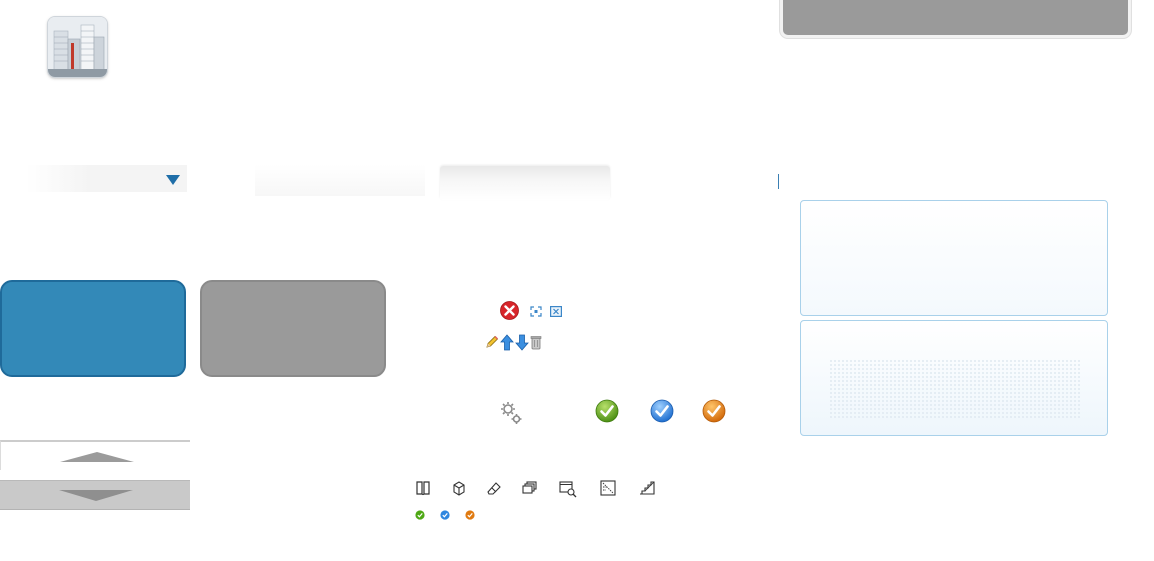 This screenshot has height=561, width=1154. I want to click on scroll-down-button, so click(95, 495).